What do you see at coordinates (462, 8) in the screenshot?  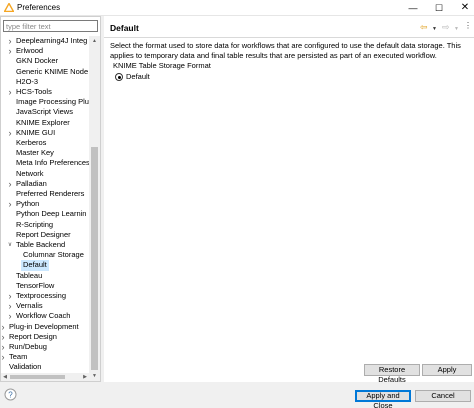 I see `close-button: ✕` at bounding box center [462, 8].